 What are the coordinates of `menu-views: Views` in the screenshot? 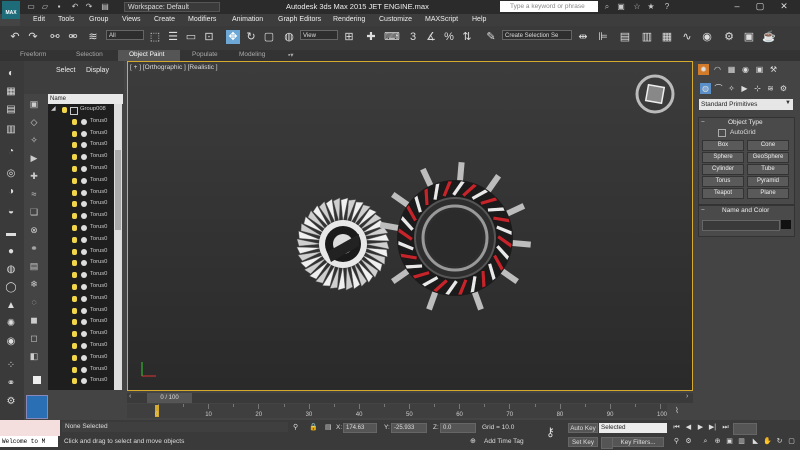 It's located at (131, 19).